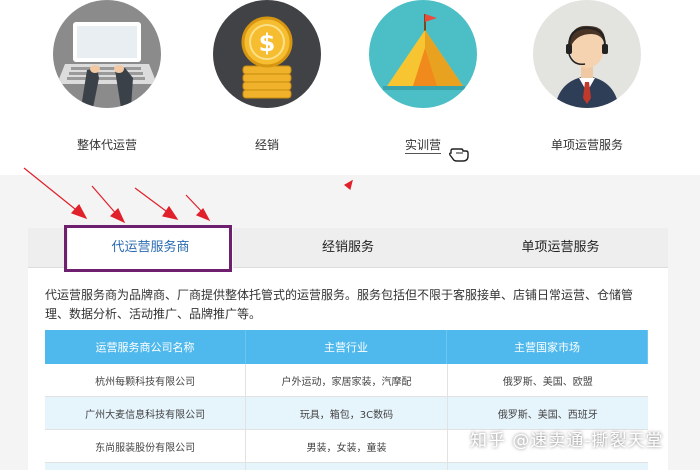 The height and width of the screenshot is (470, 700). Describe the element at coordinates (106, 145) in the screenshot. I see `service-label: 整体代运营` at that location.